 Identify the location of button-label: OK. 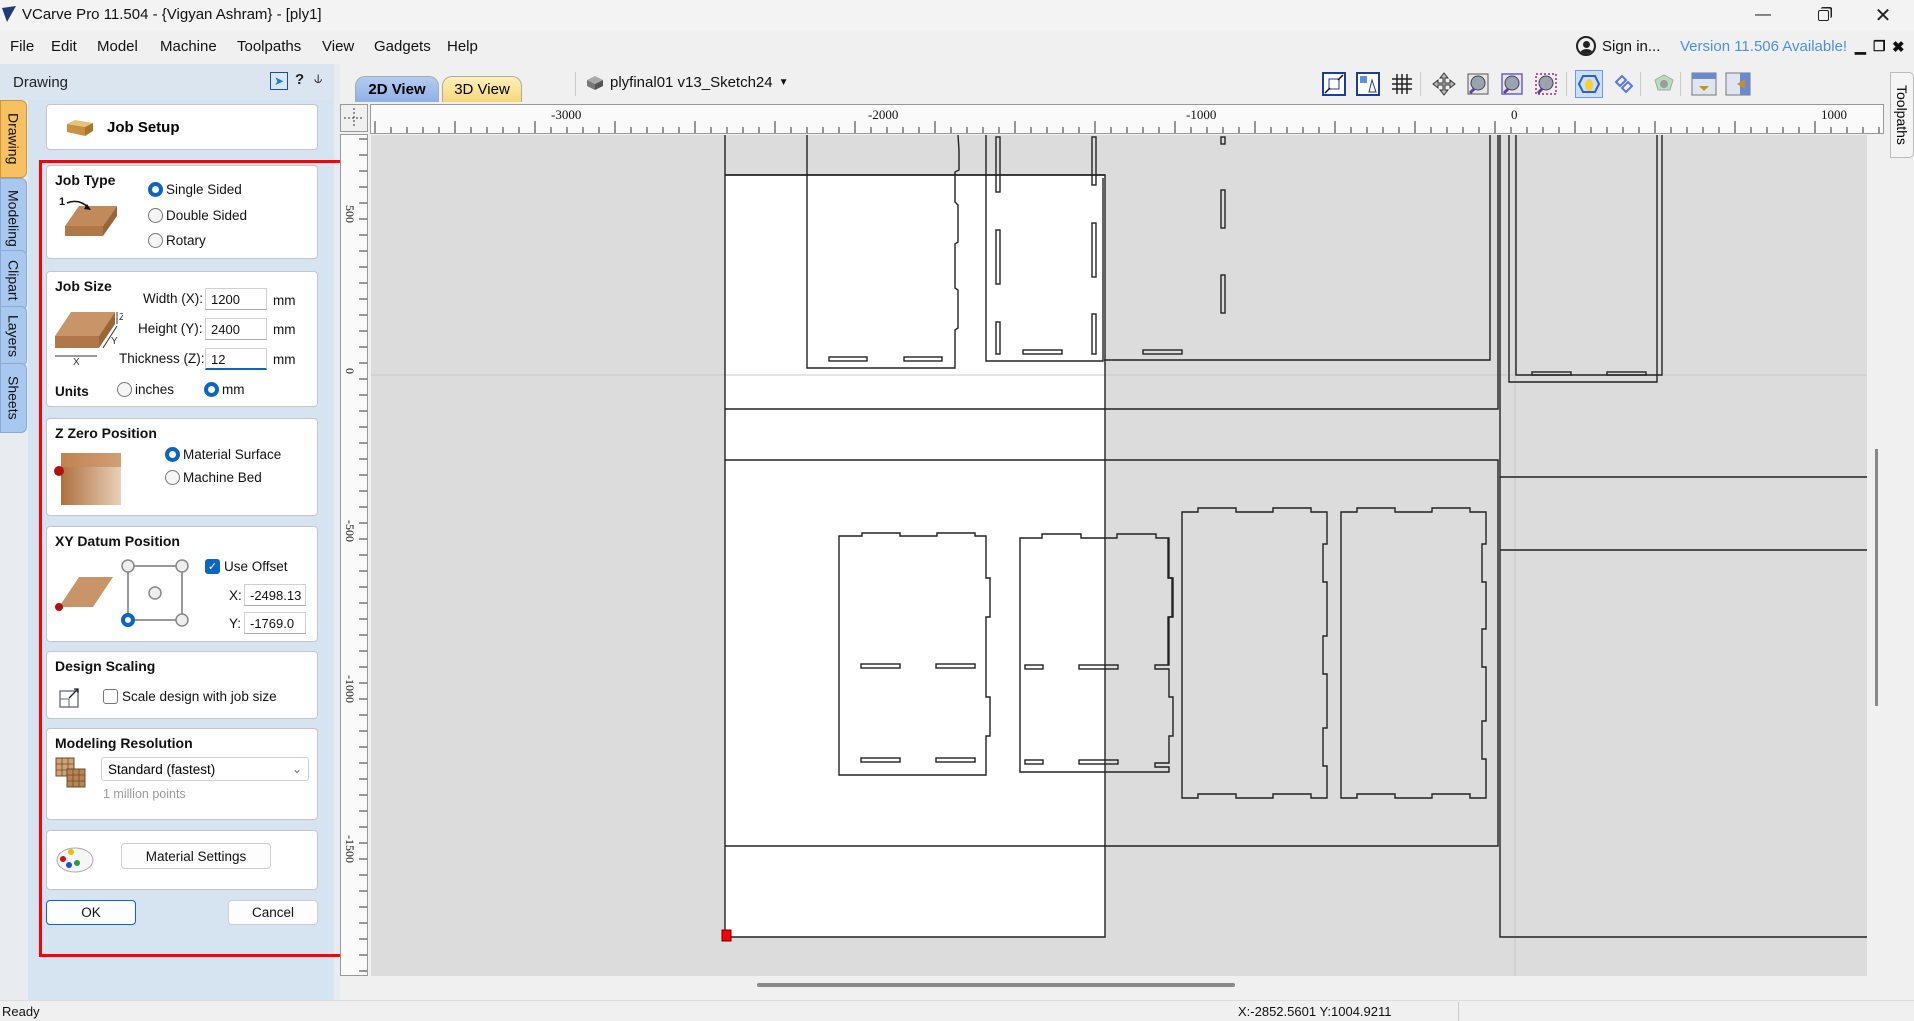
(91, 912).